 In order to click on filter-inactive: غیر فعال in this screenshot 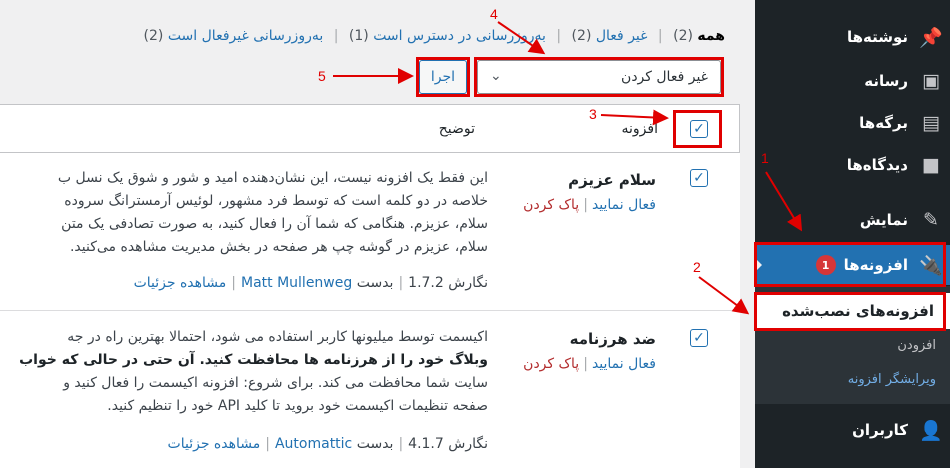, I will do `click(622, 36)`.